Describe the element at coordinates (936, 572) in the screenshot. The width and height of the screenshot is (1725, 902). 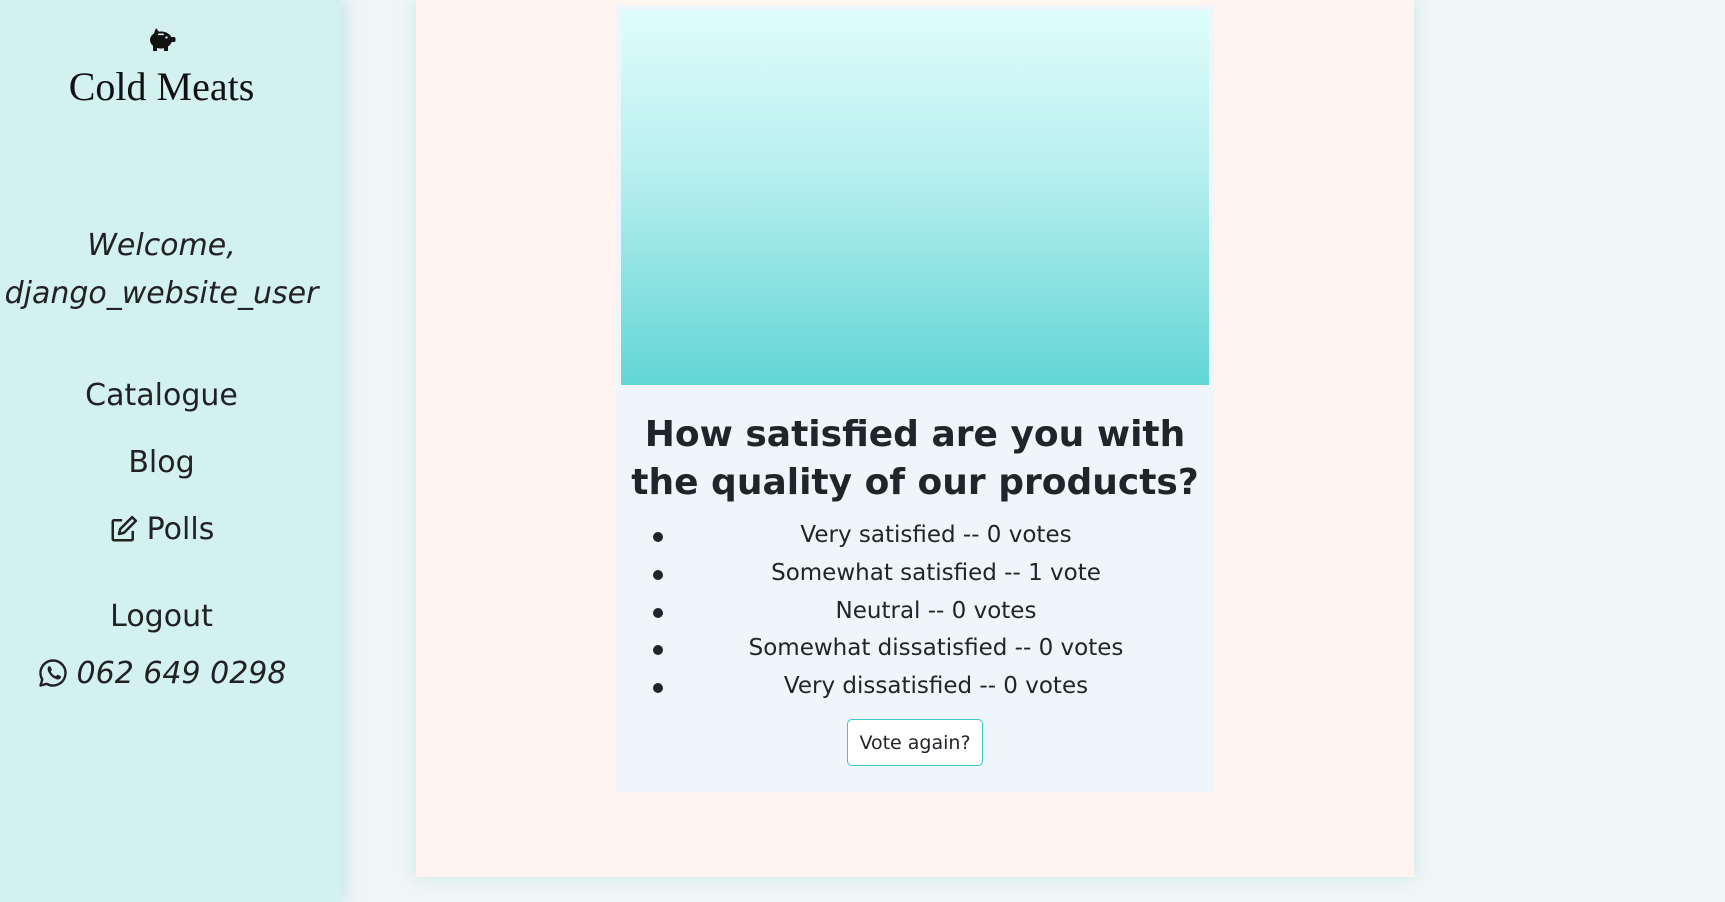
I see `poll-choice-text: Somewhat satisfied -- 1 vote` at that location.